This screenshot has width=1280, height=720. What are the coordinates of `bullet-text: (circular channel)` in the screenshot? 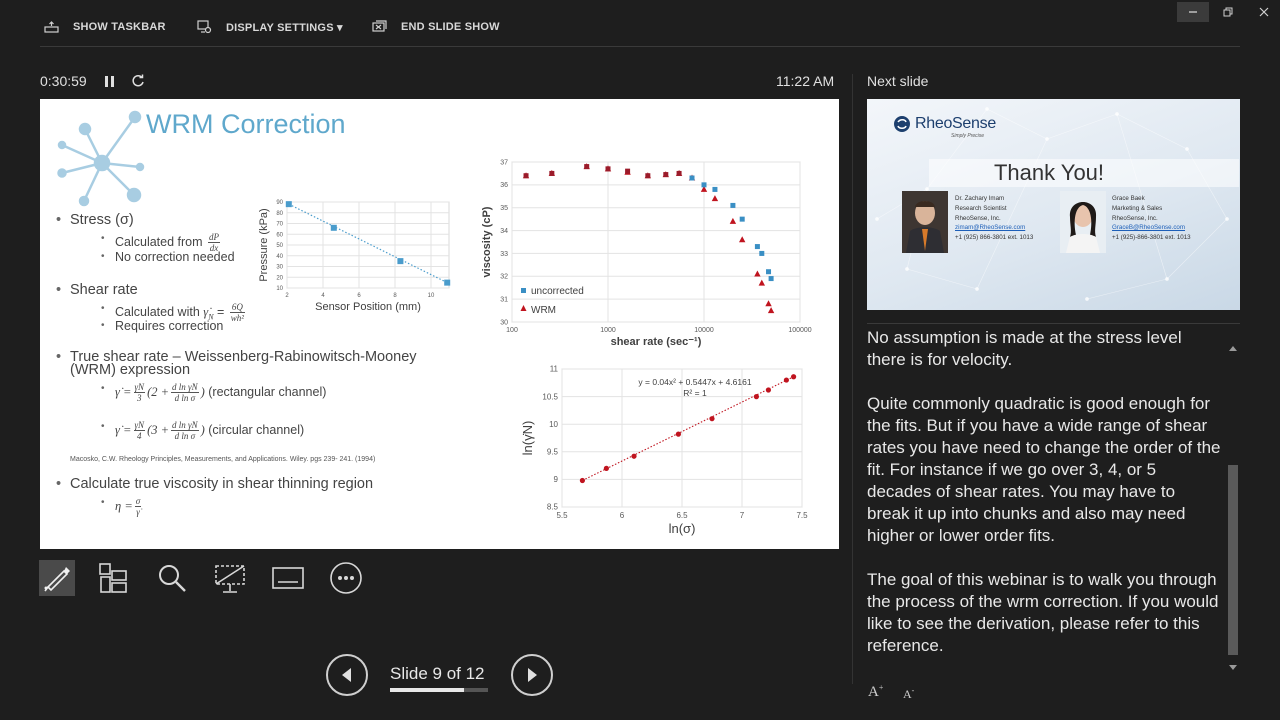 It's located at (256, 429).